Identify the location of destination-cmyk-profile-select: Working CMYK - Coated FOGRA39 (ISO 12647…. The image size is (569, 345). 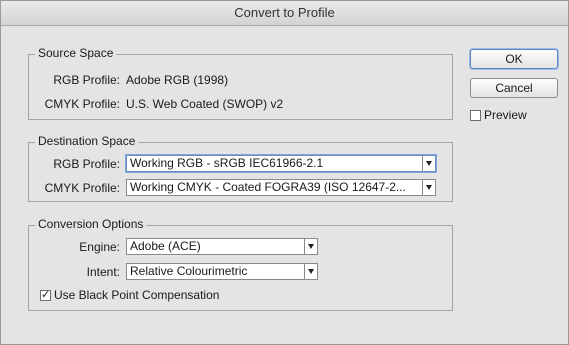
(281, 187).